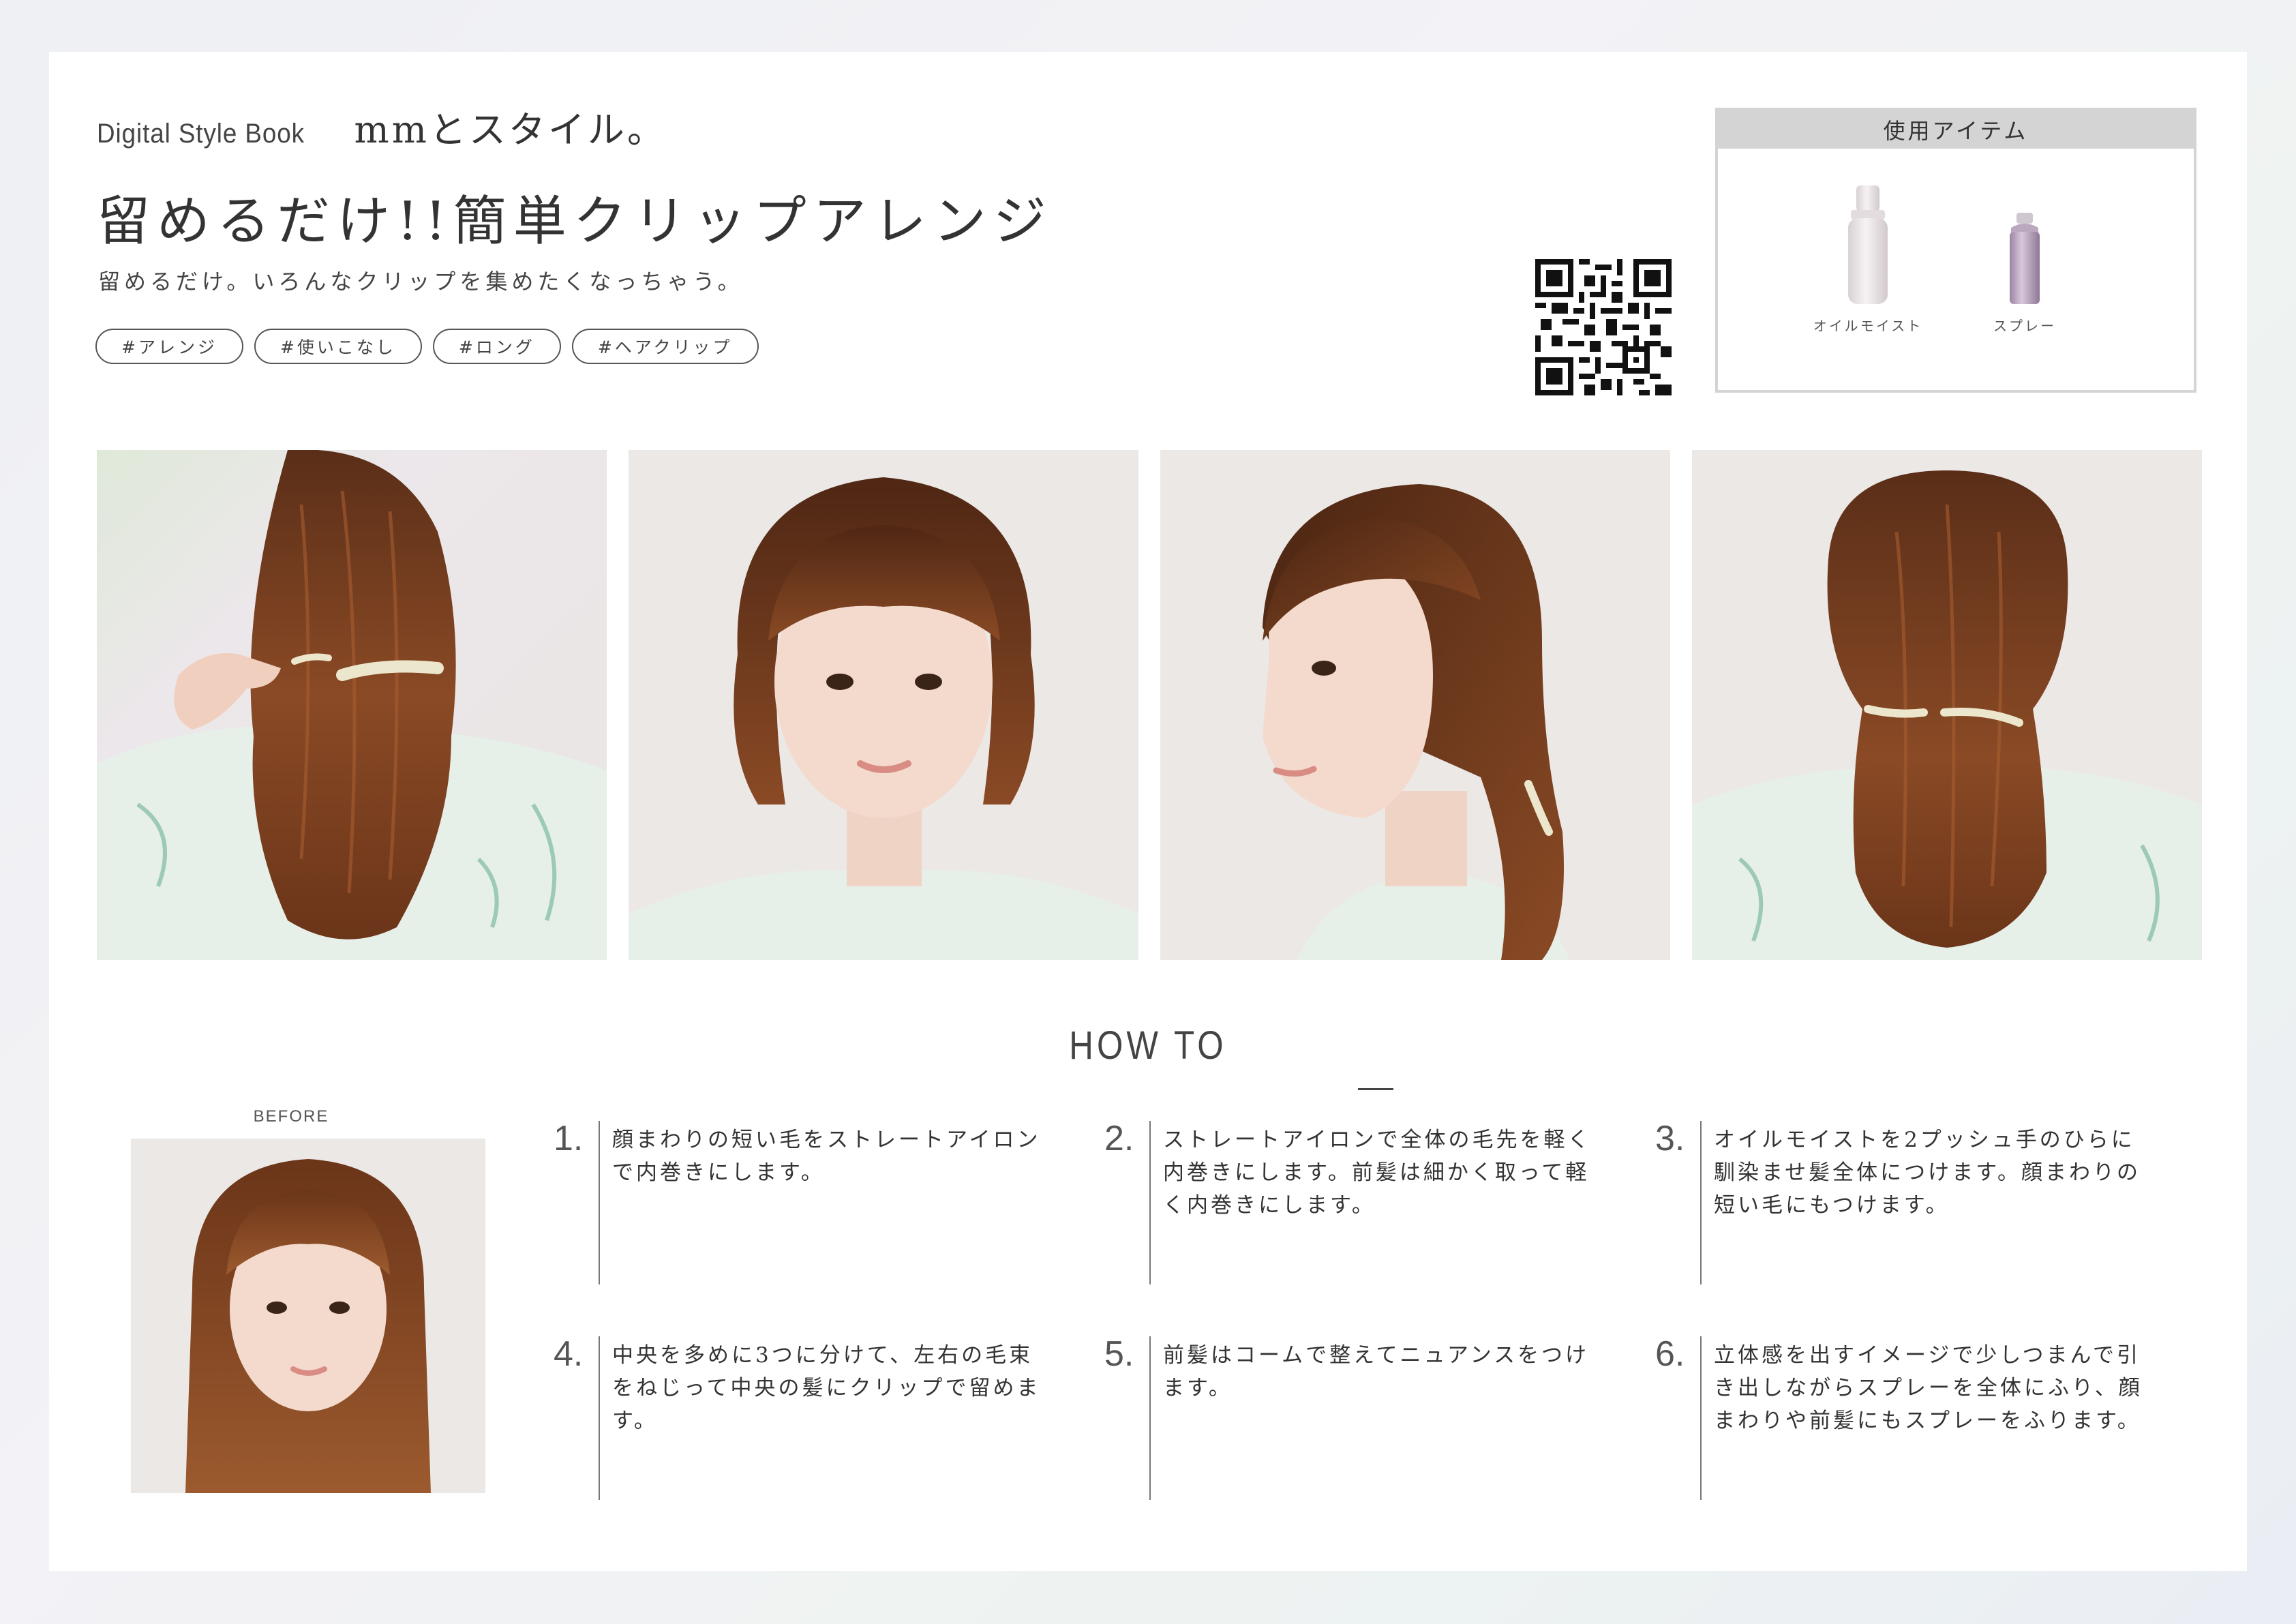  I want to click on photo-front-icon, so click(883, 705).